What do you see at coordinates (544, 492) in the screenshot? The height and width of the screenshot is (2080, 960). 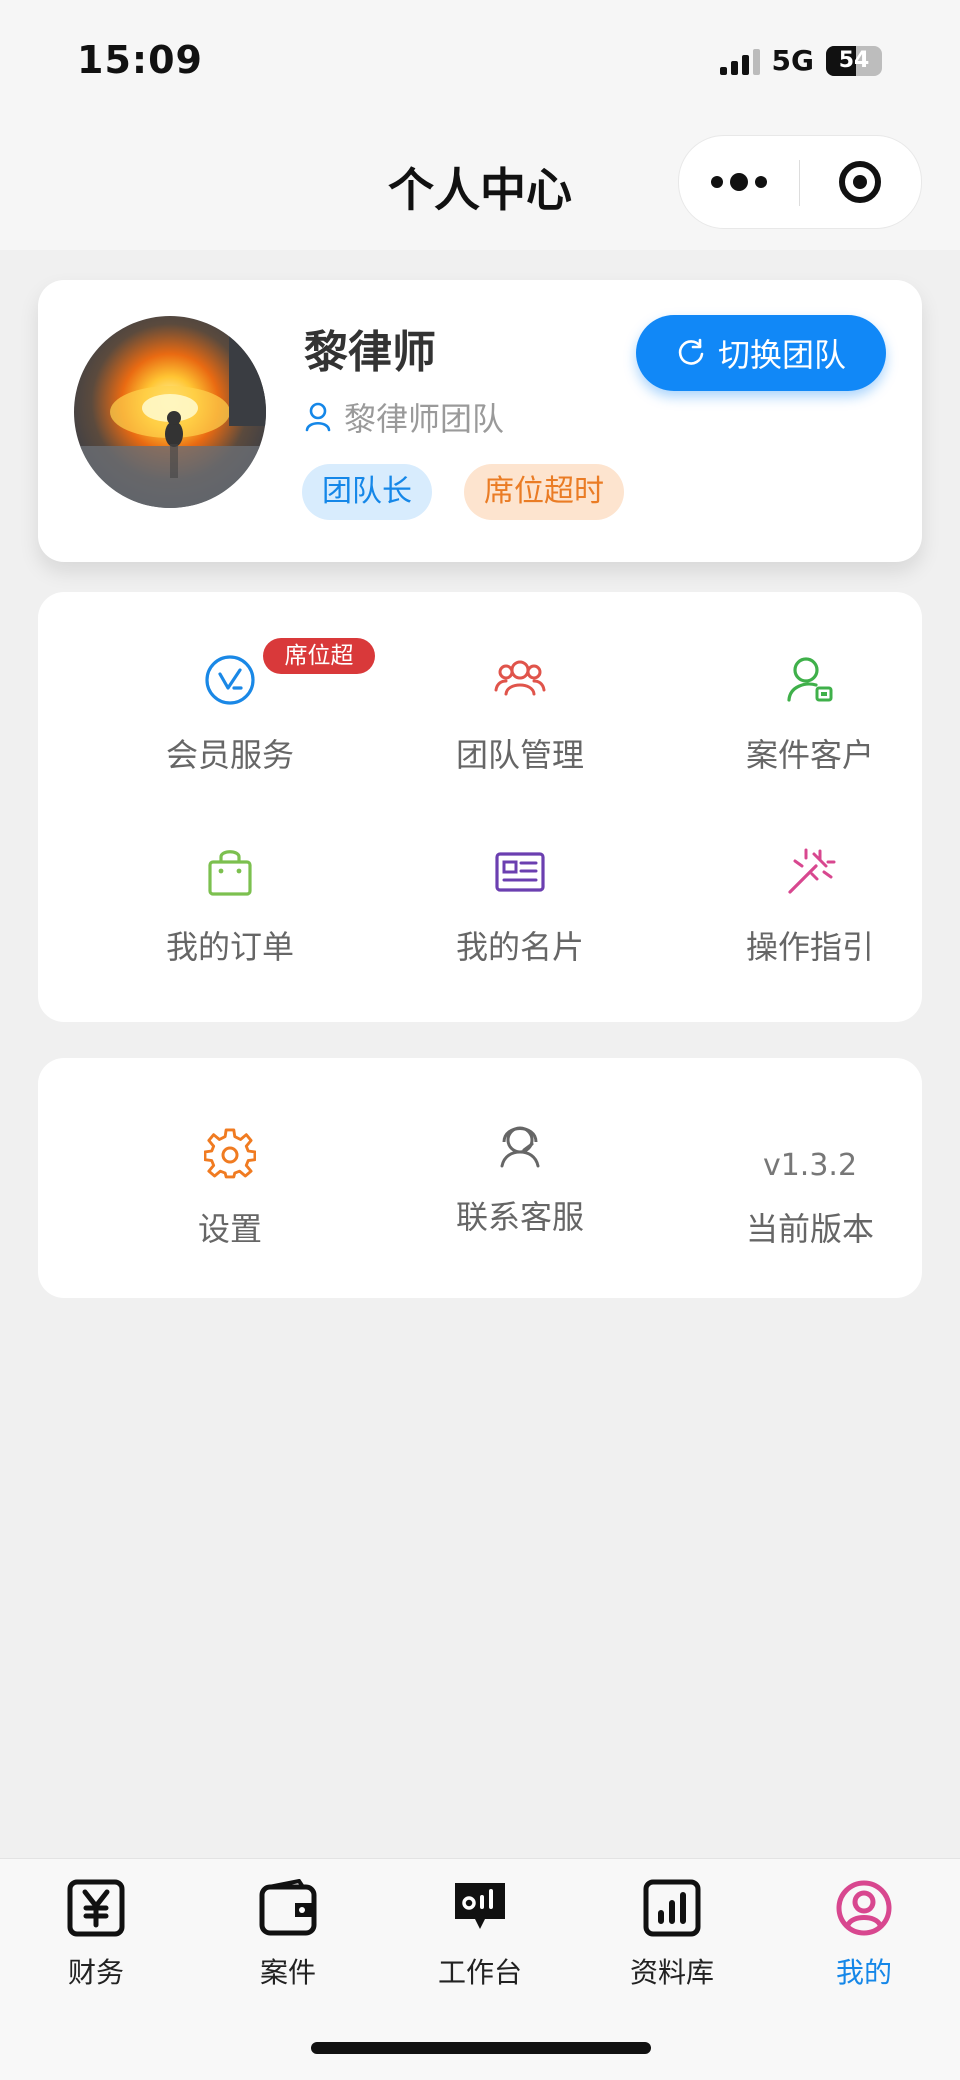 I see `seat-status-tag: 席位超时` at bounding box center [544, 492].